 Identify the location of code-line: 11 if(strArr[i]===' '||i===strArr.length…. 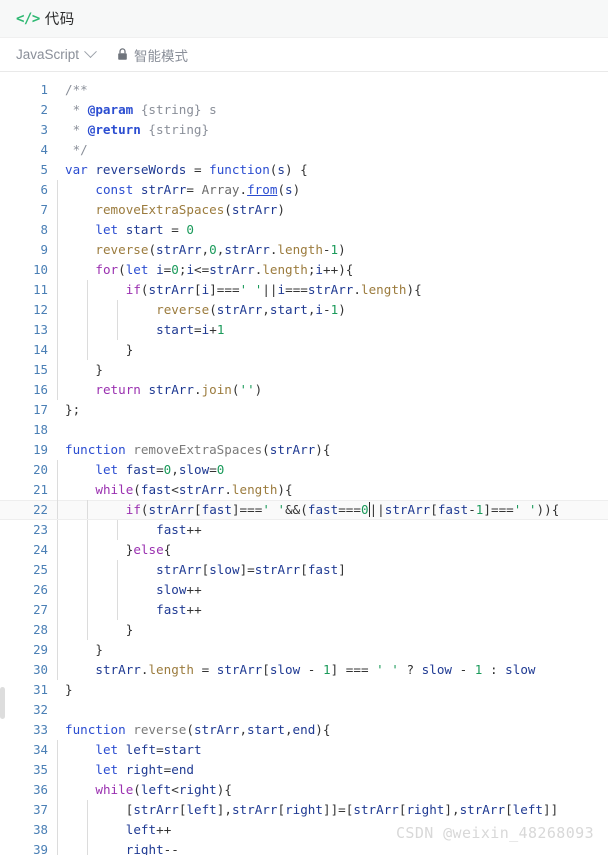
(304, 290).